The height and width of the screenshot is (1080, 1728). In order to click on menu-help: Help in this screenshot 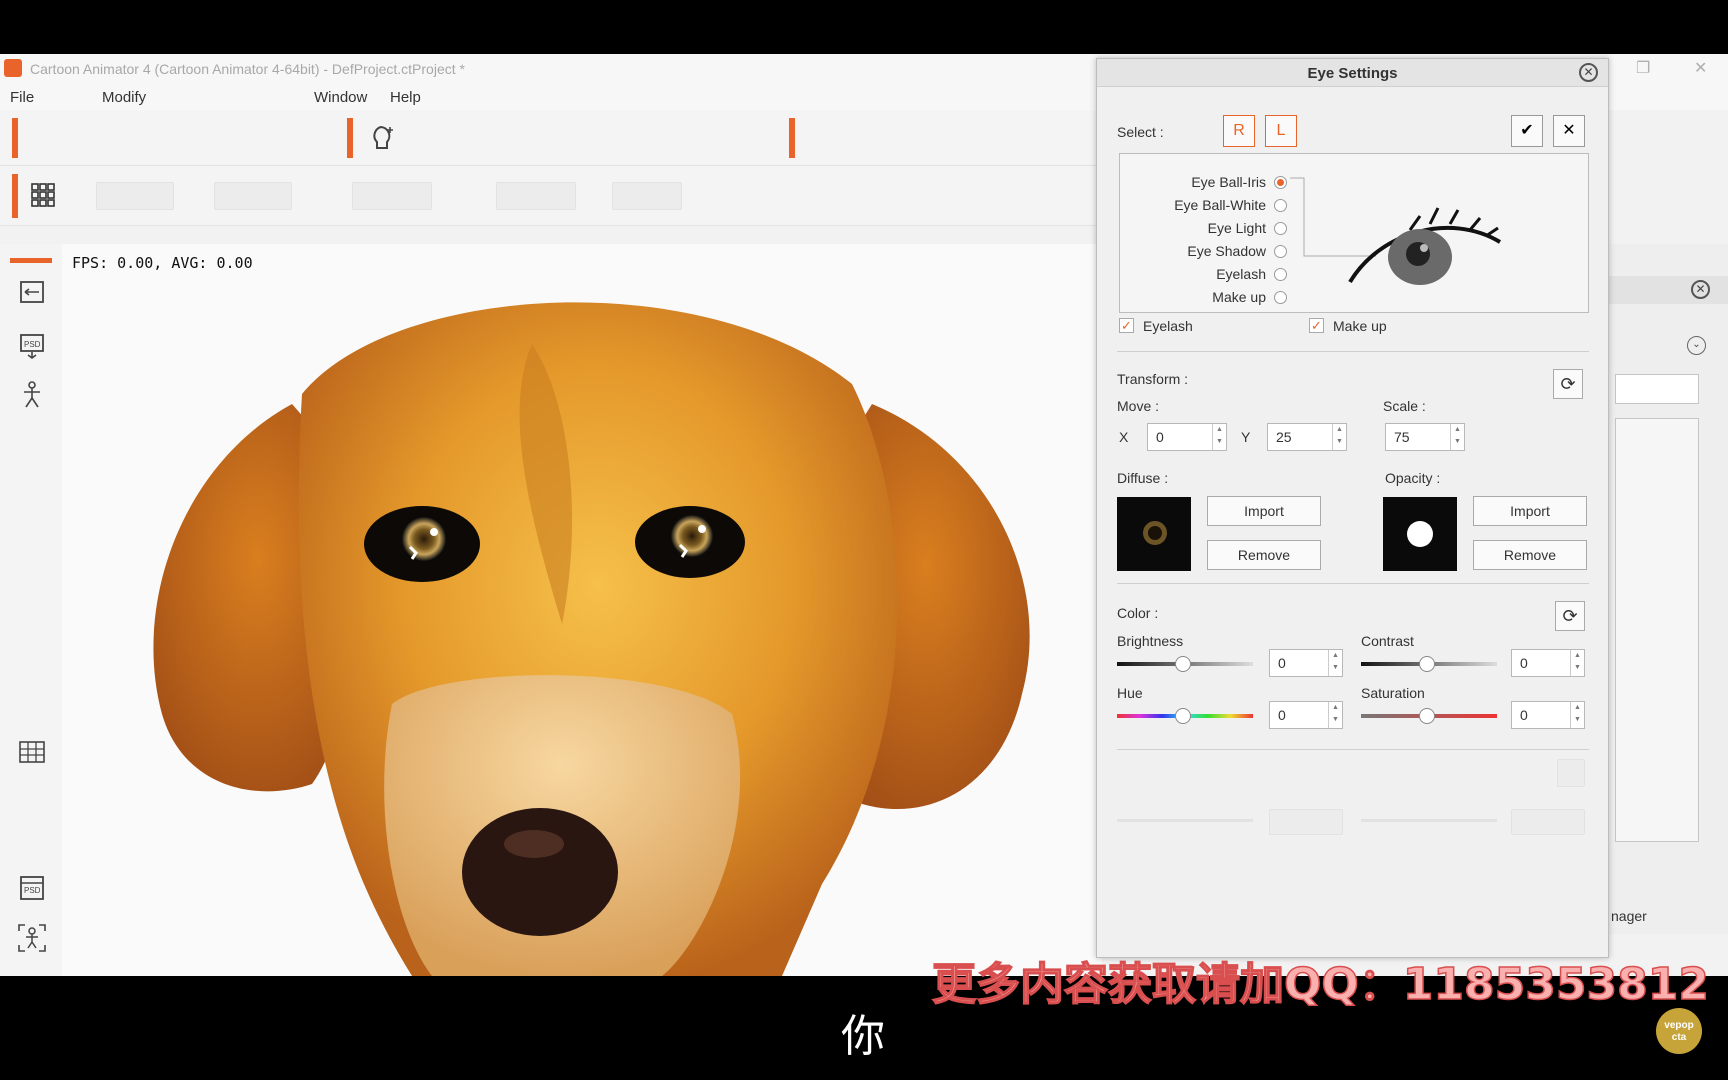, I will do `click(405, 97)`.